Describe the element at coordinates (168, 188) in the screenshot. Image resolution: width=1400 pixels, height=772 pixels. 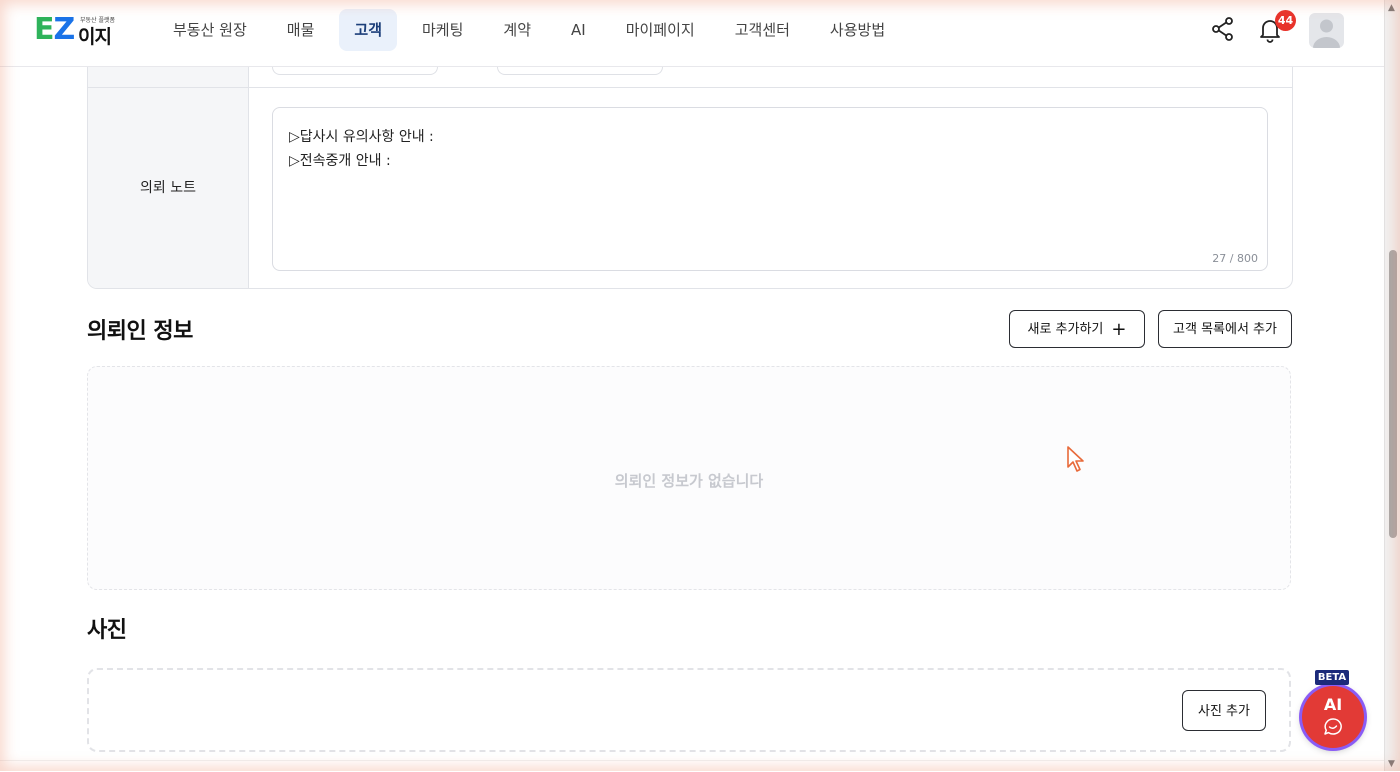
I see `request-note-label: 의뢰 노트` at that location.